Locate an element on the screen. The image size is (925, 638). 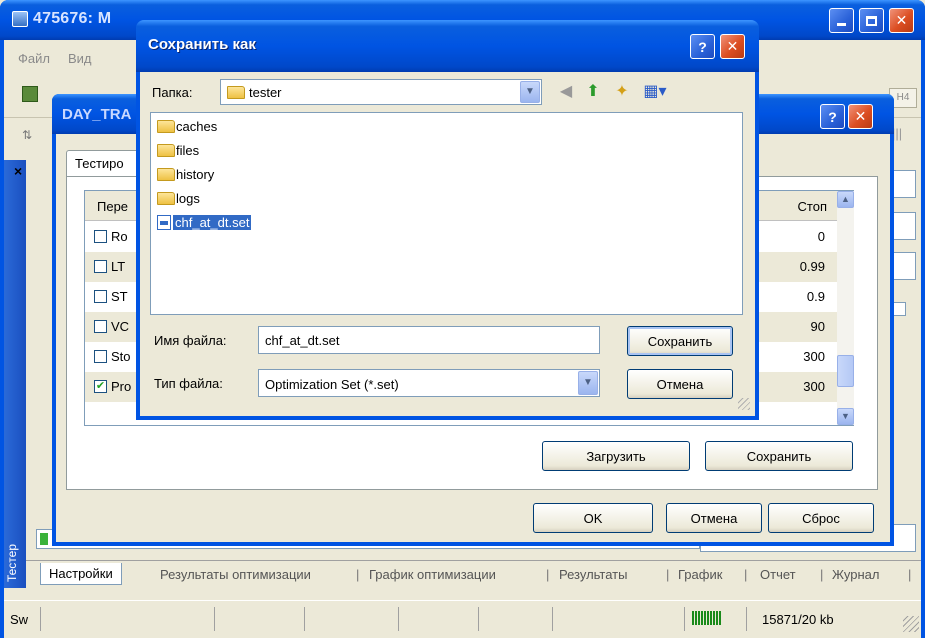
expert-close-button: ✕ is located at coordinates (860, 116).